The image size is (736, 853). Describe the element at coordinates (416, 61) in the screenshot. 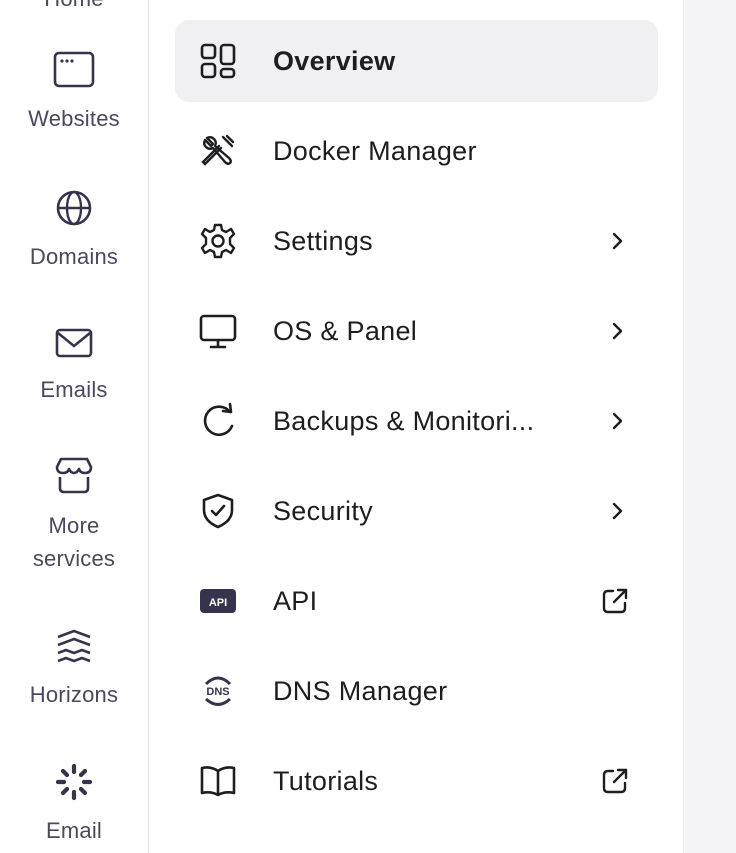

I see `menu-item-overview: Overview` at that location.